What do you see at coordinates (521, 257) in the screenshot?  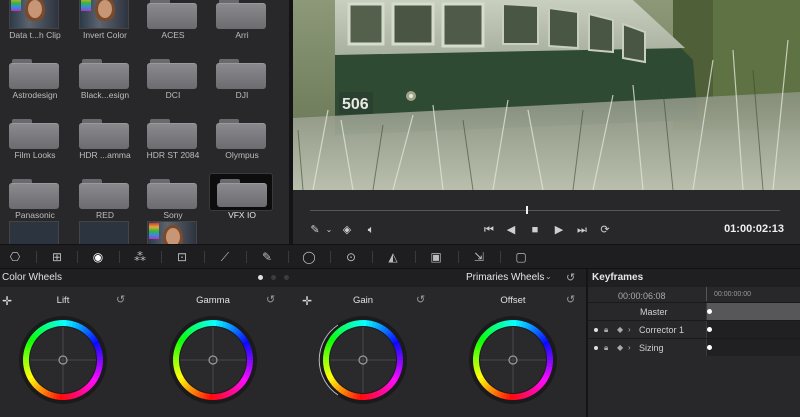 I see `3d-icon: ▢` at bounding box center [521, 257].